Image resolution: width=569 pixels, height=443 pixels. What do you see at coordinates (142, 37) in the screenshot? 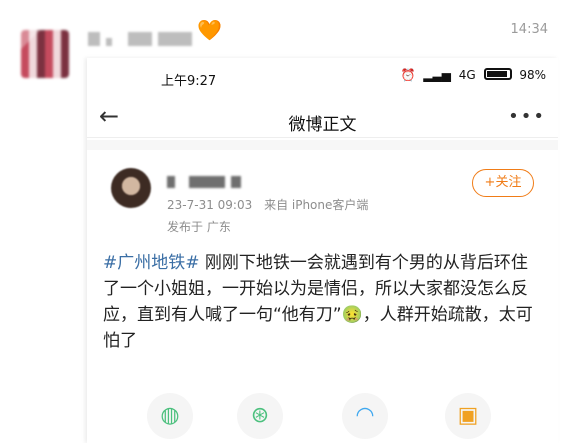
I see `sender-name-blurred` at bounding box center [142, 37].